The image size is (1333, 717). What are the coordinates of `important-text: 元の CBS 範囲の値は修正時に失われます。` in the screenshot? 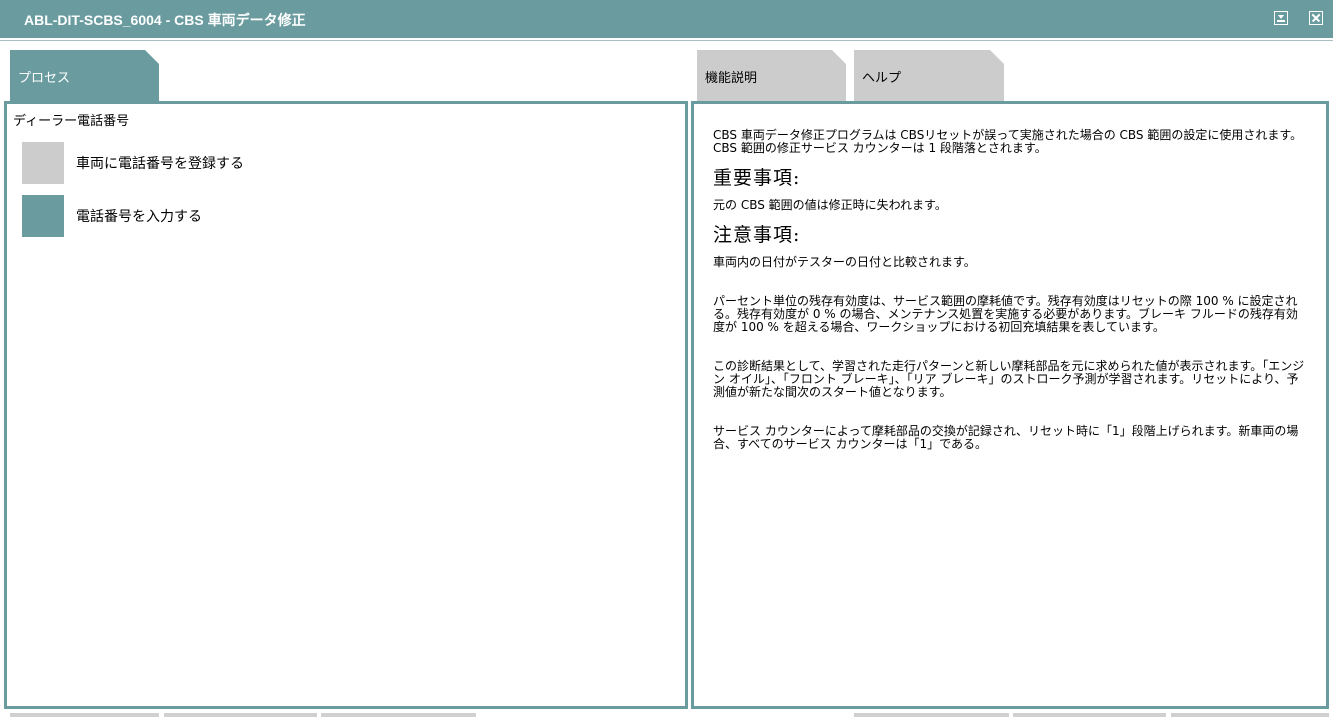 It's located at (830, 205).